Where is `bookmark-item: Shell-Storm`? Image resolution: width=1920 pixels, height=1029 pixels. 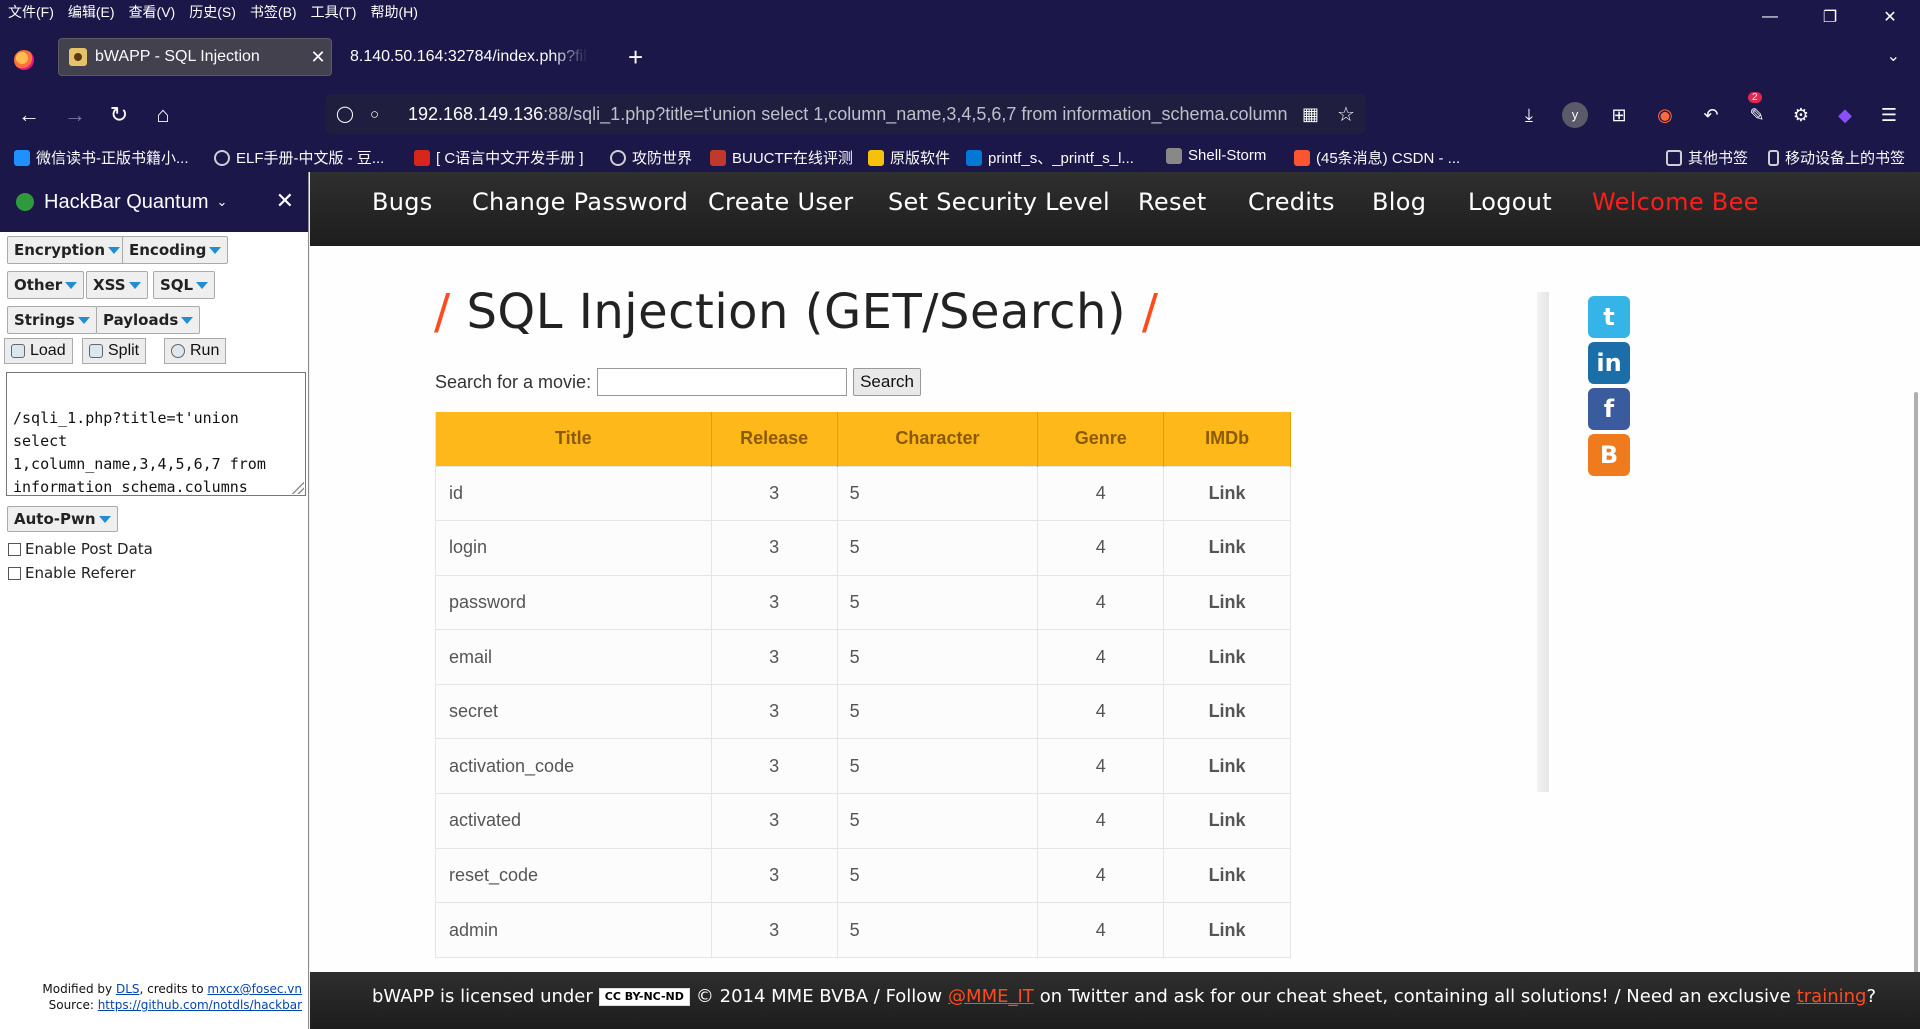 bookmark-item: Shell-Storm is located at coordinates (1216, 155).